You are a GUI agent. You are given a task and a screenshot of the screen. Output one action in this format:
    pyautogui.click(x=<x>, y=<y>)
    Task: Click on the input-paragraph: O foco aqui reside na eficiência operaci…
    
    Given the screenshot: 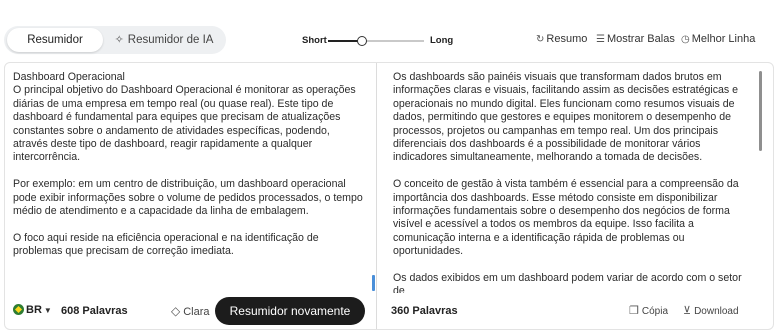 What is the action you would take?
    pyautogui.click(x=166, y=244)
    